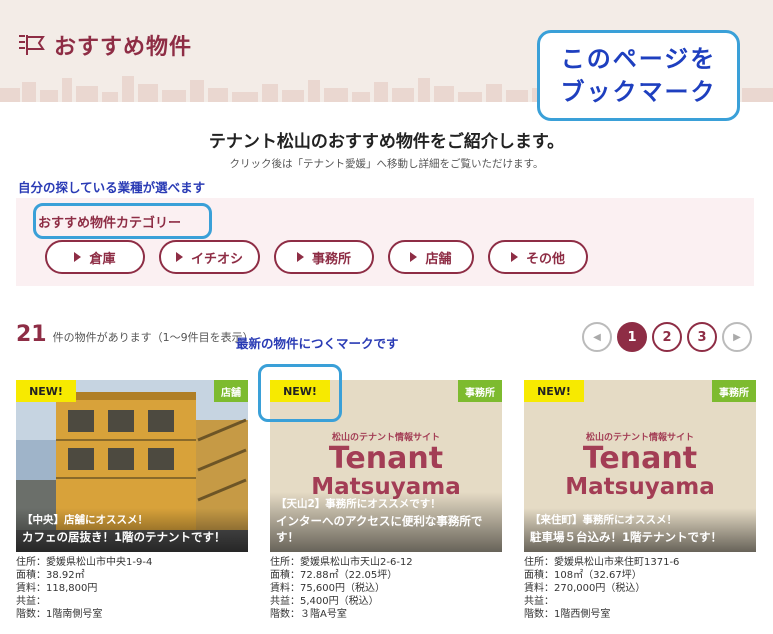  Describe the element at coordinates (153, 337) in the screenshot. I see `result-count-text: 件の物件があります（1〜9件目を表示）` at that location.